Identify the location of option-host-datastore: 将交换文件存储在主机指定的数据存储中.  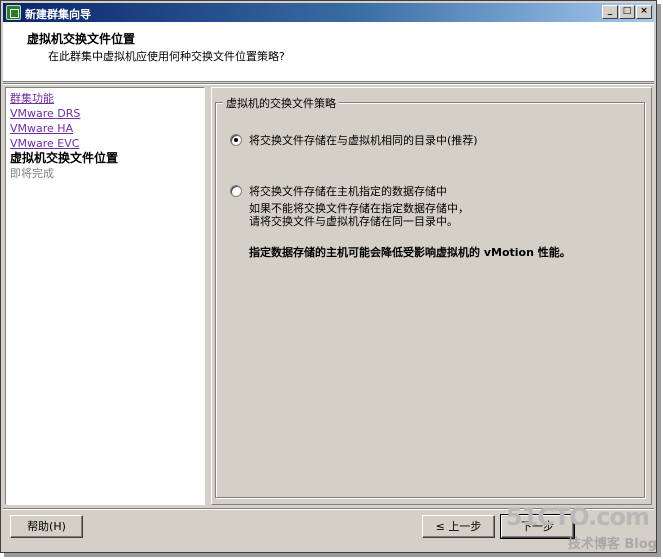
(338, 191).